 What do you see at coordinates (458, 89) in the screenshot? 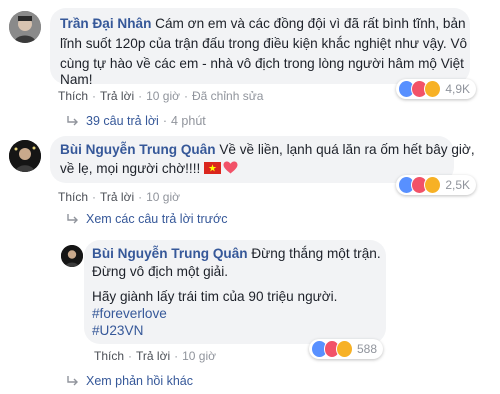
I see `reaction-count: 4,9K` at bounding box center [458, 89].